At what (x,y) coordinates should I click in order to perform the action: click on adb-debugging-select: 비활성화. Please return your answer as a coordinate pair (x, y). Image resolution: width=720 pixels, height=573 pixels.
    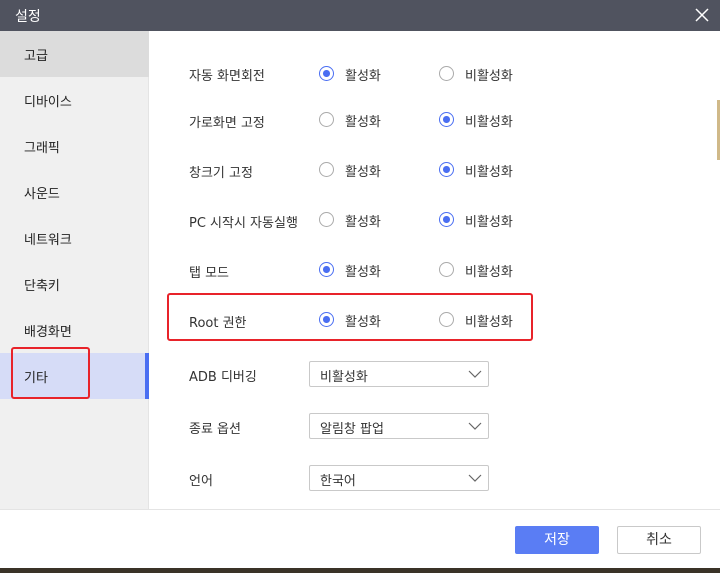
    Looking at the image, I should click on (399, 374).